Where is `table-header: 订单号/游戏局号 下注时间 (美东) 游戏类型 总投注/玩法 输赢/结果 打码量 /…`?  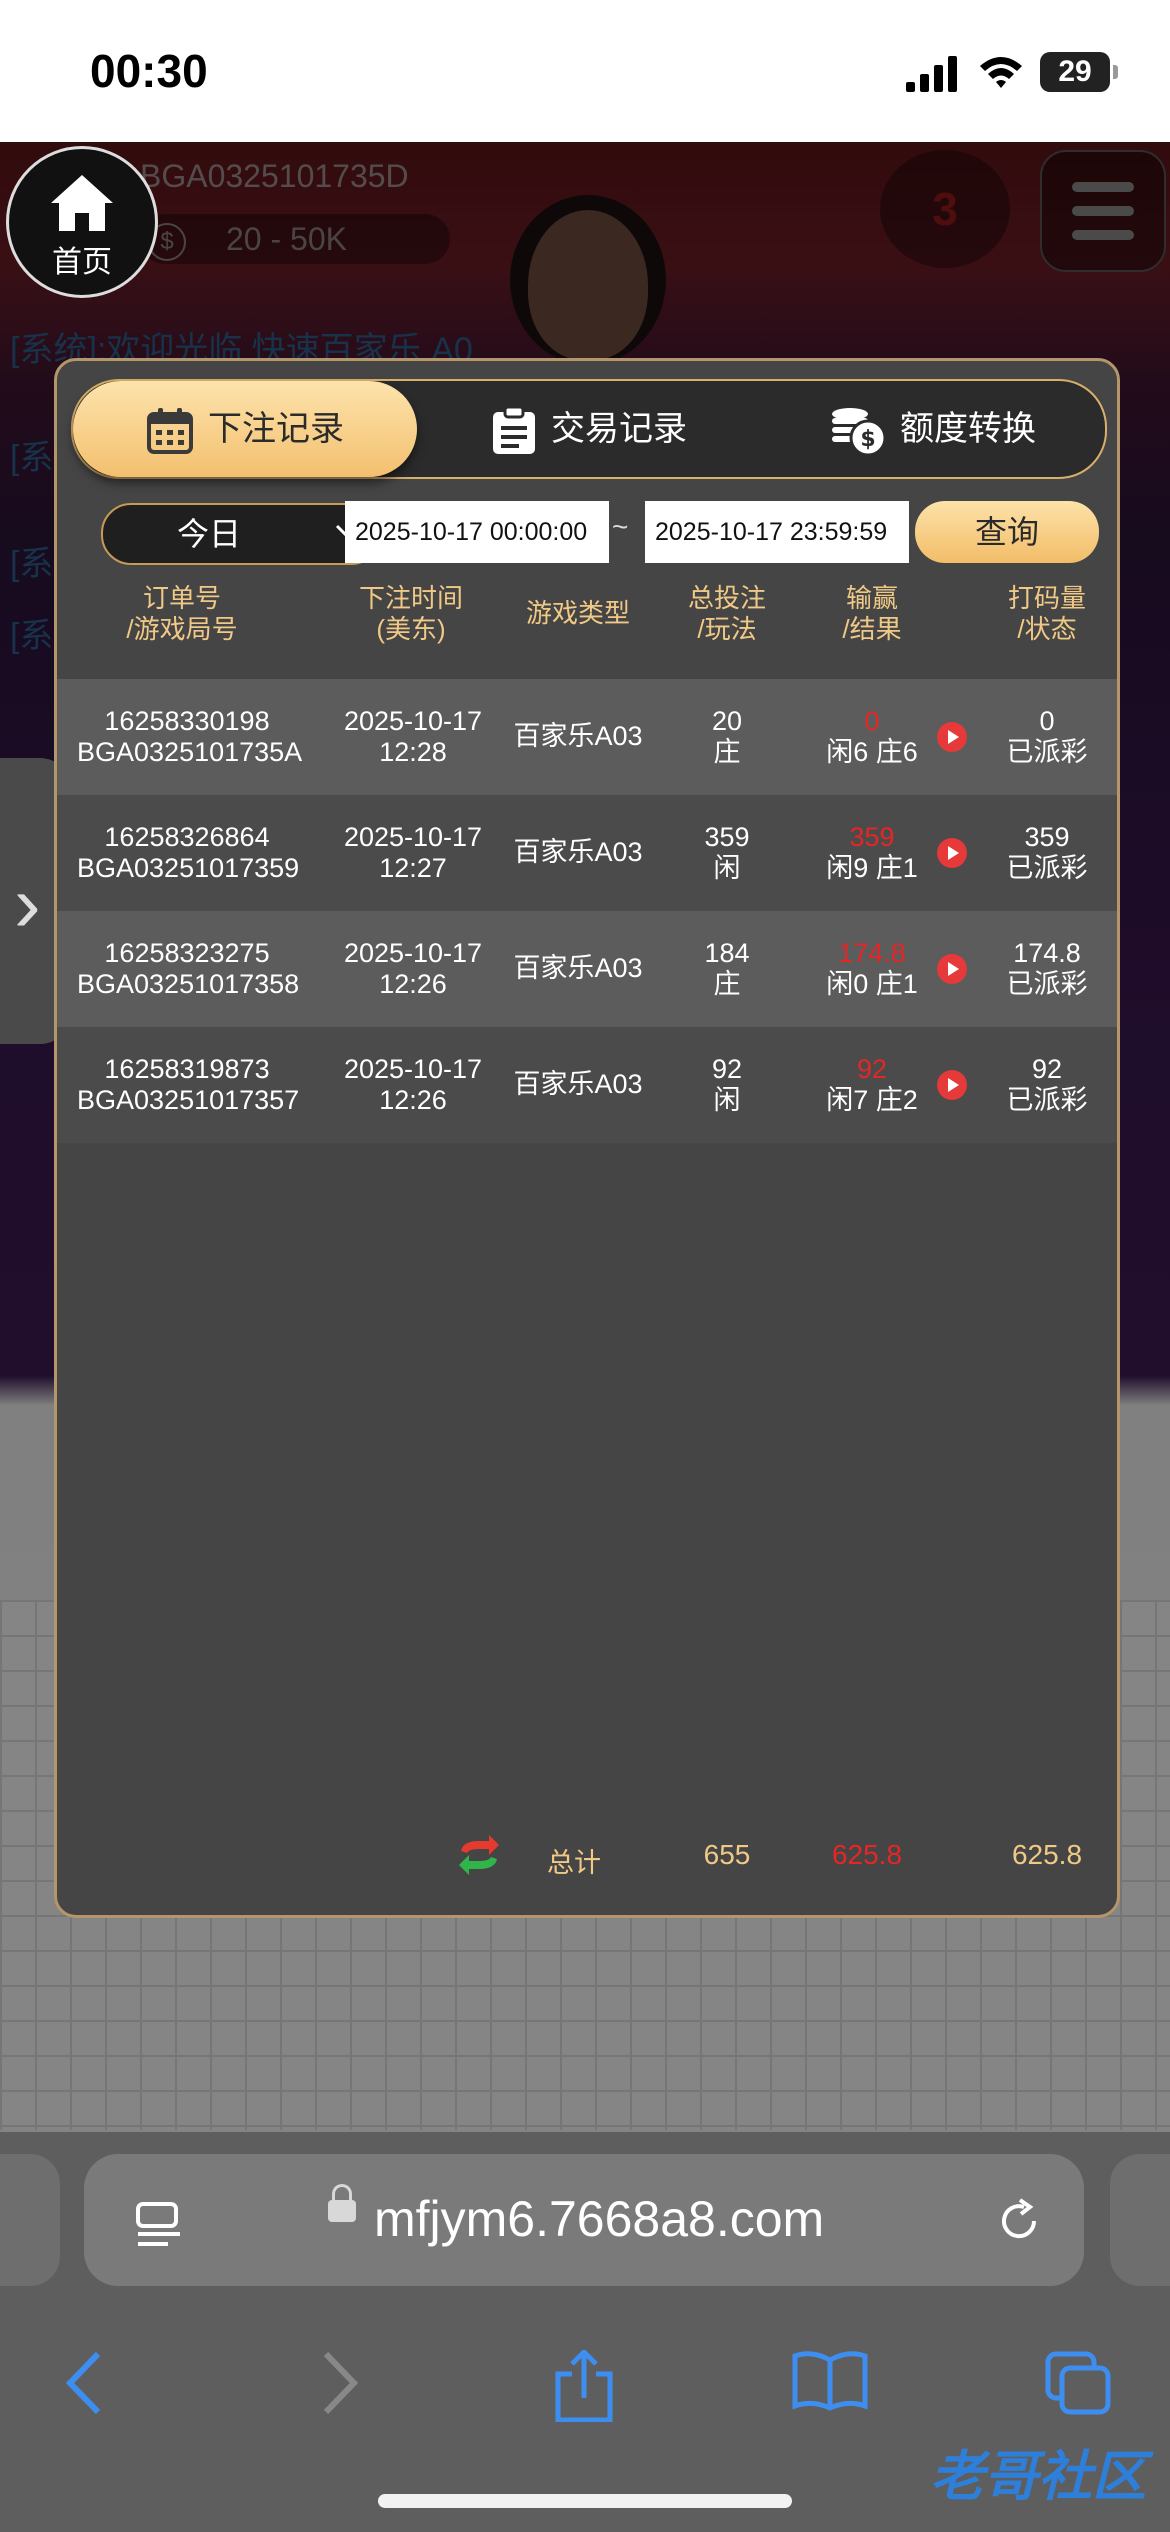
table-header: 订单号/游戏局号 下注时间 (美东) 游戏类型 总投注/玩法 输赢/结果 打码量 /… is located at coordinates (587, 628).